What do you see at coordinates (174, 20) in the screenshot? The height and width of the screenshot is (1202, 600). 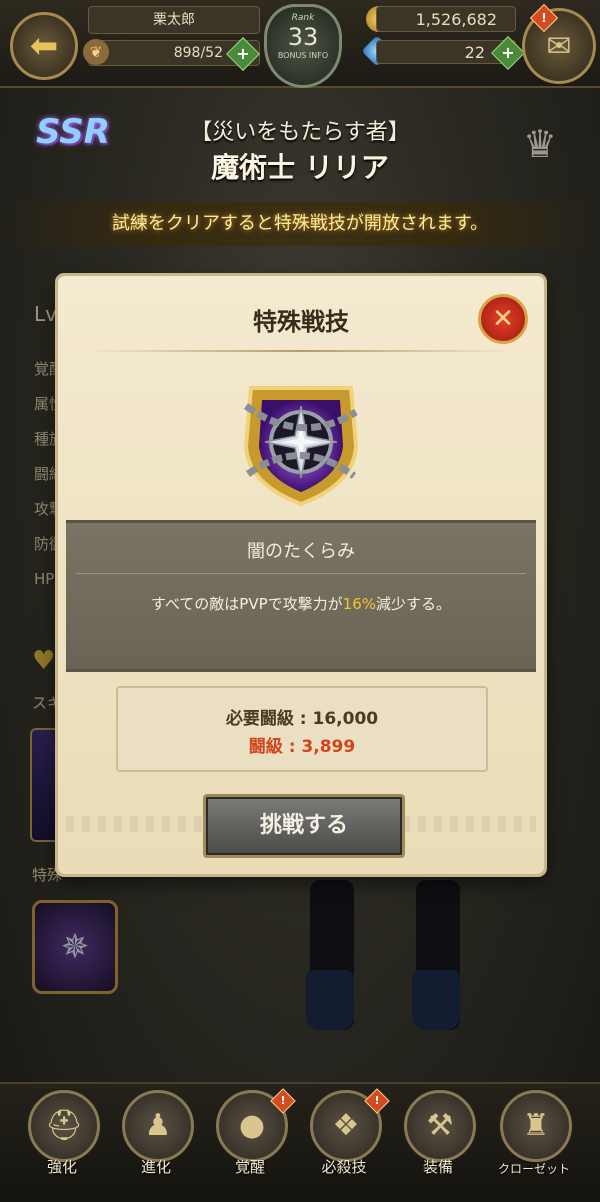 I see `player-name: 栗太郎` at bounding box center [174, 20].